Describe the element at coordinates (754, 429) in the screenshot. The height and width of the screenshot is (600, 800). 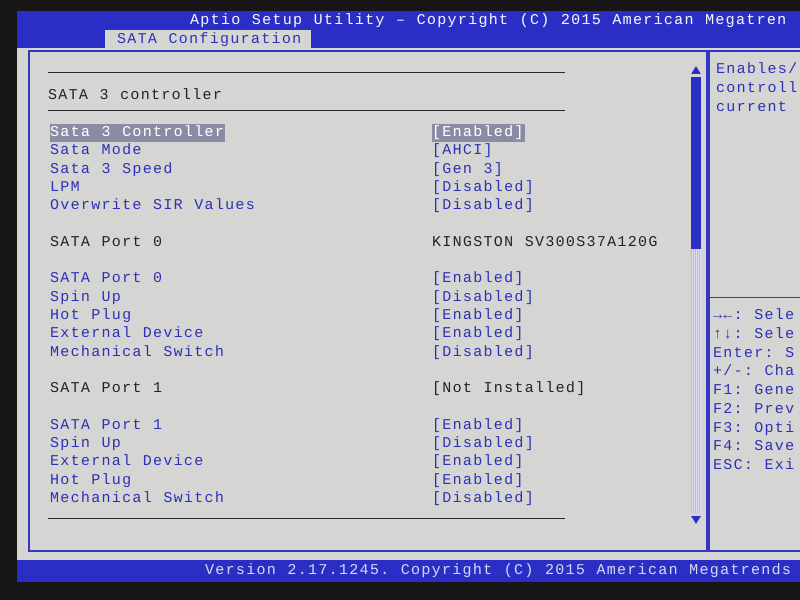
I see `key-help-text: F3: Opti` at that location.